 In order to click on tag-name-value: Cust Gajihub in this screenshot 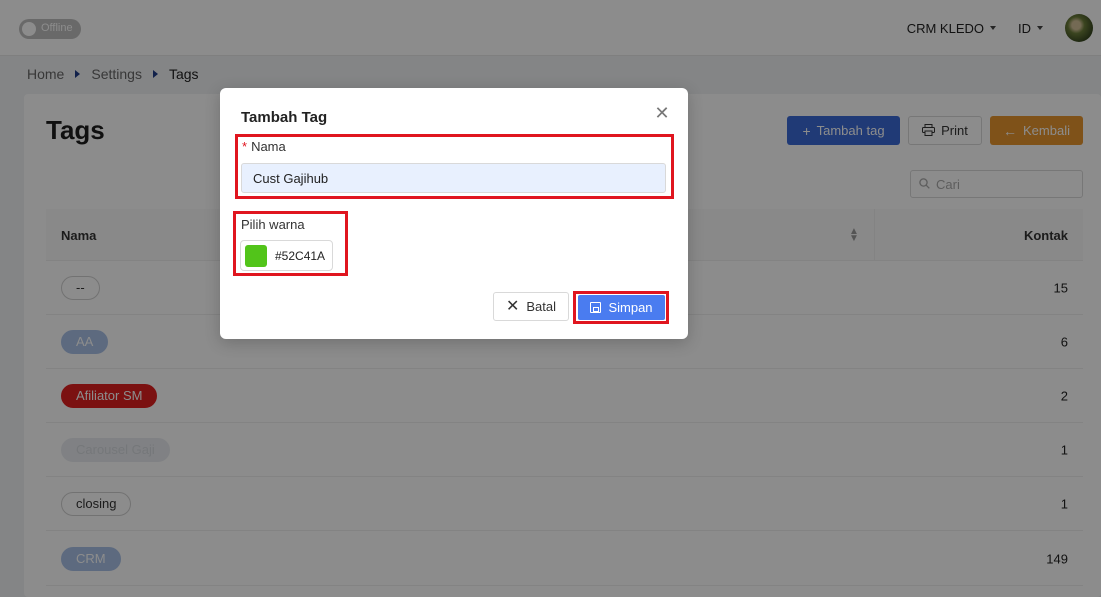, I will do `click(291, 178)`.